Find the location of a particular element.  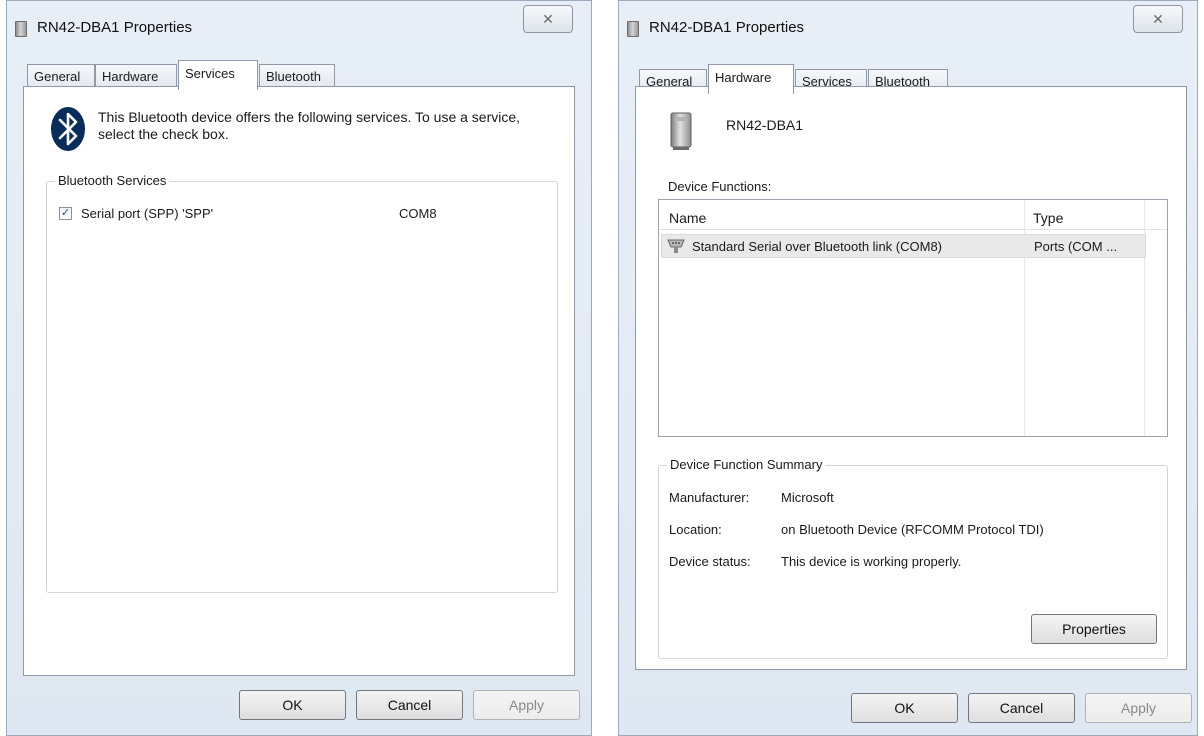

properties-button: Properties is located at coordinates (1094, 629).